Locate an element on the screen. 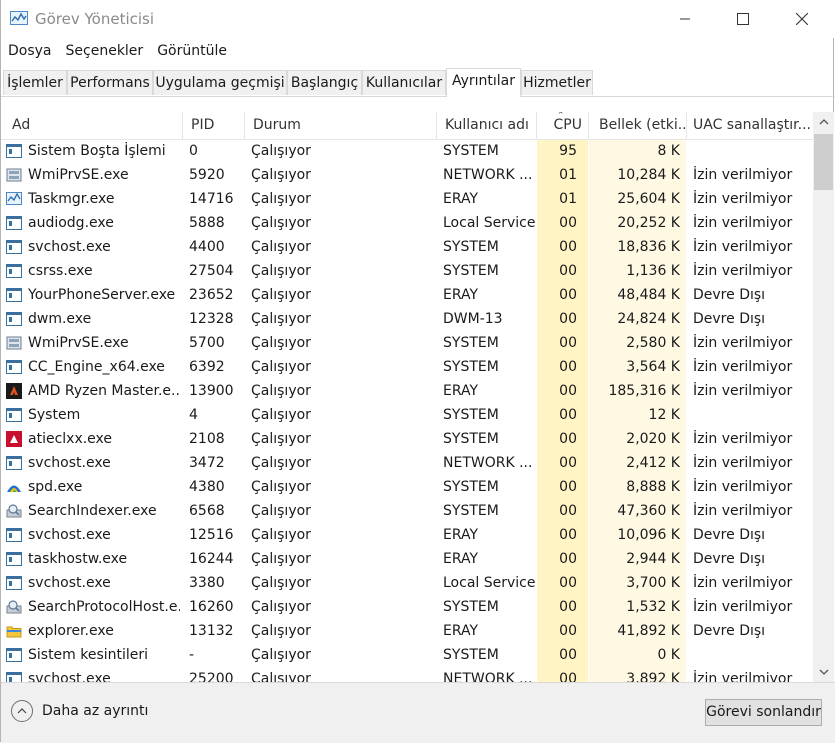 Image resolution: width=835 pixels, height=743 pixels. table-row: Sistem kesintileri - Çalışıyor SYSTEM 00 0 K is located at coordinates (407, 655).